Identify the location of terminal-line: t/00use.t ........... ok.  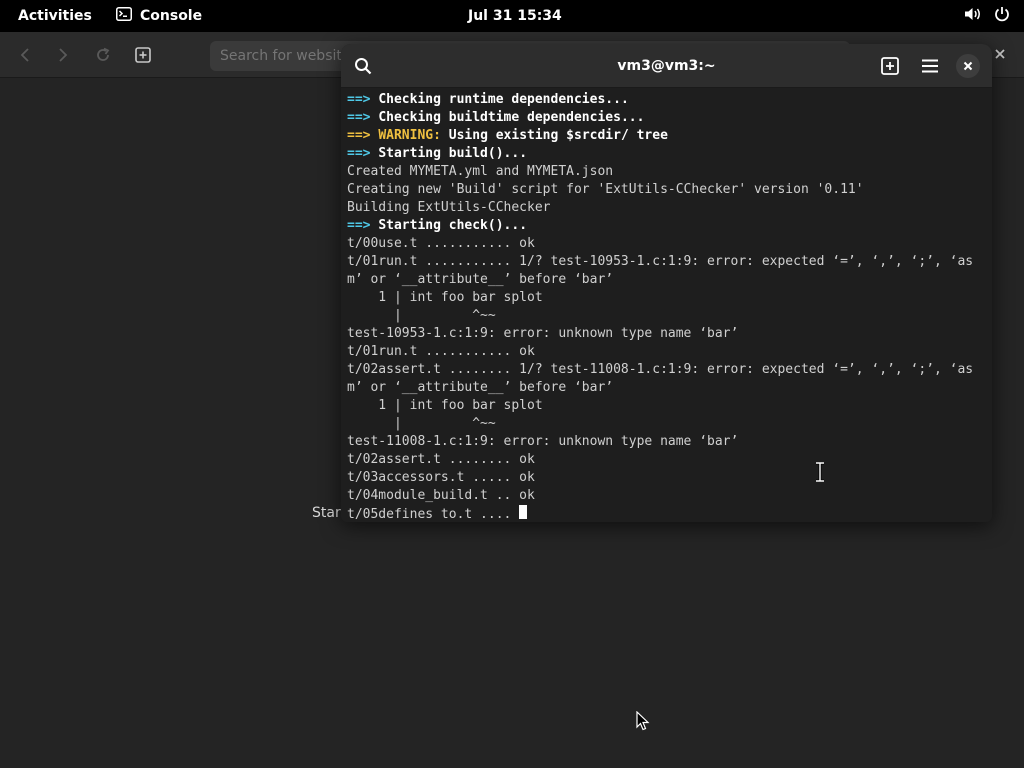
(668, 244).